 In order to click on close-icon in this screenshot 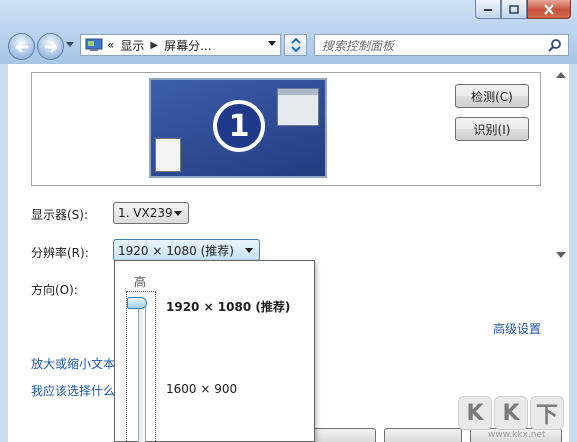, I will do `click(549, 9)`.